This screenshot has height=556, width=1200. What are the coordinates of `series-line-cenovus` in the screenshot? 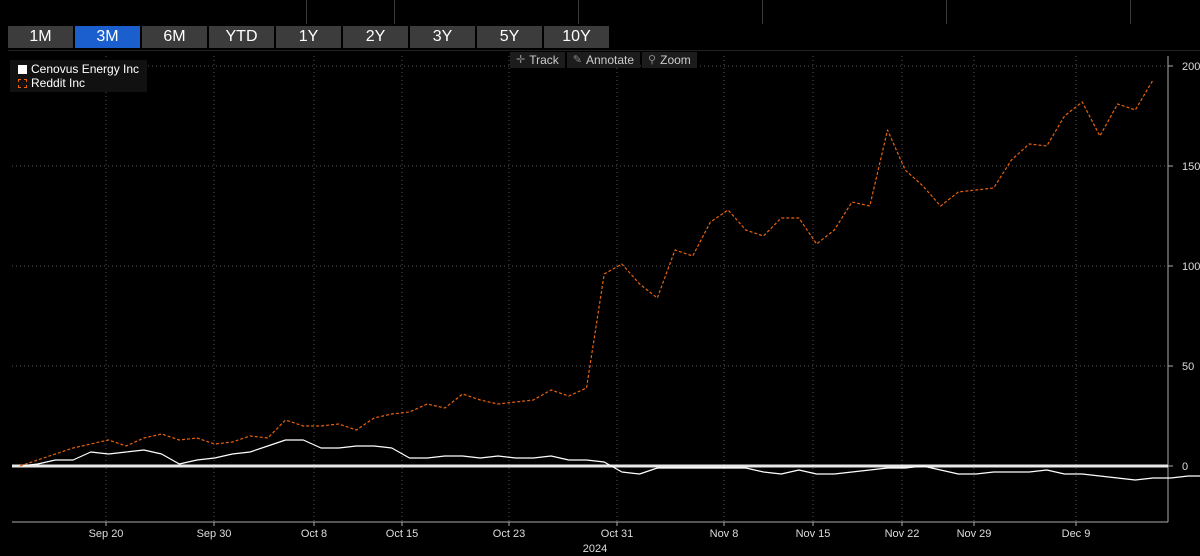 It's located at (609, 460).